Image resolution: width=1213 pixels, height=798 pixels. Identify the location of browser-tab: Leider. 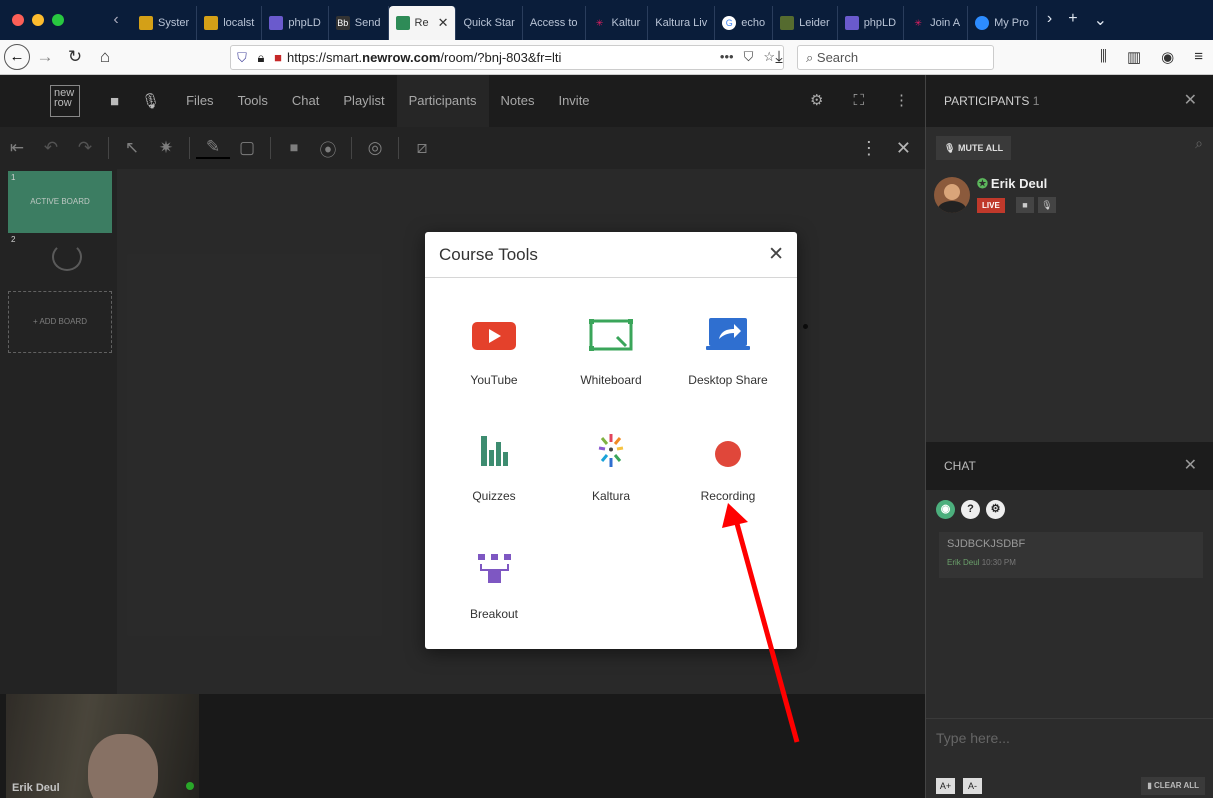
(805, 23).